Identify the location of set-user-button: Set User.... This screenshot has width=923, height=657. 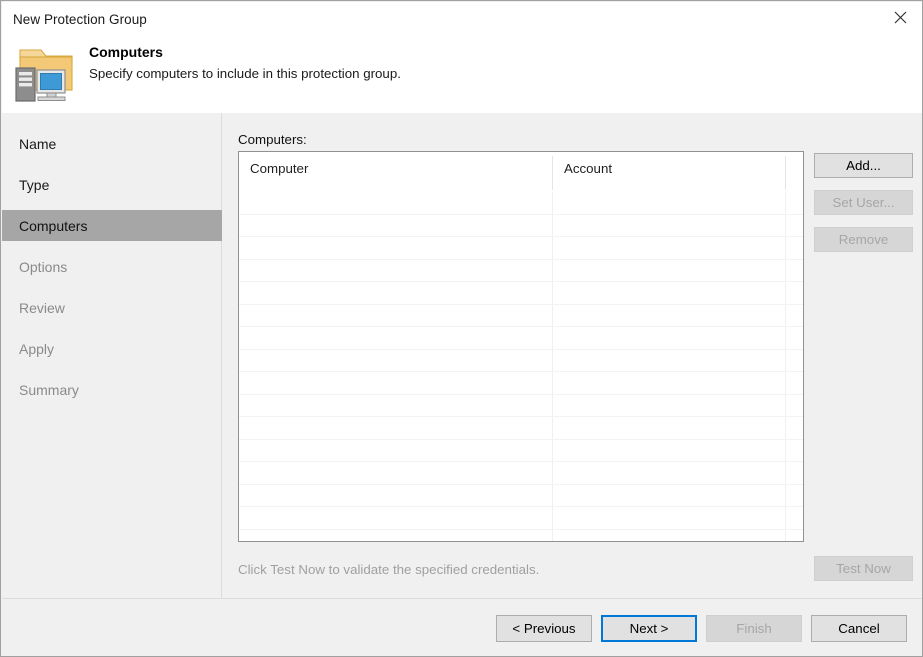
(863, 202).